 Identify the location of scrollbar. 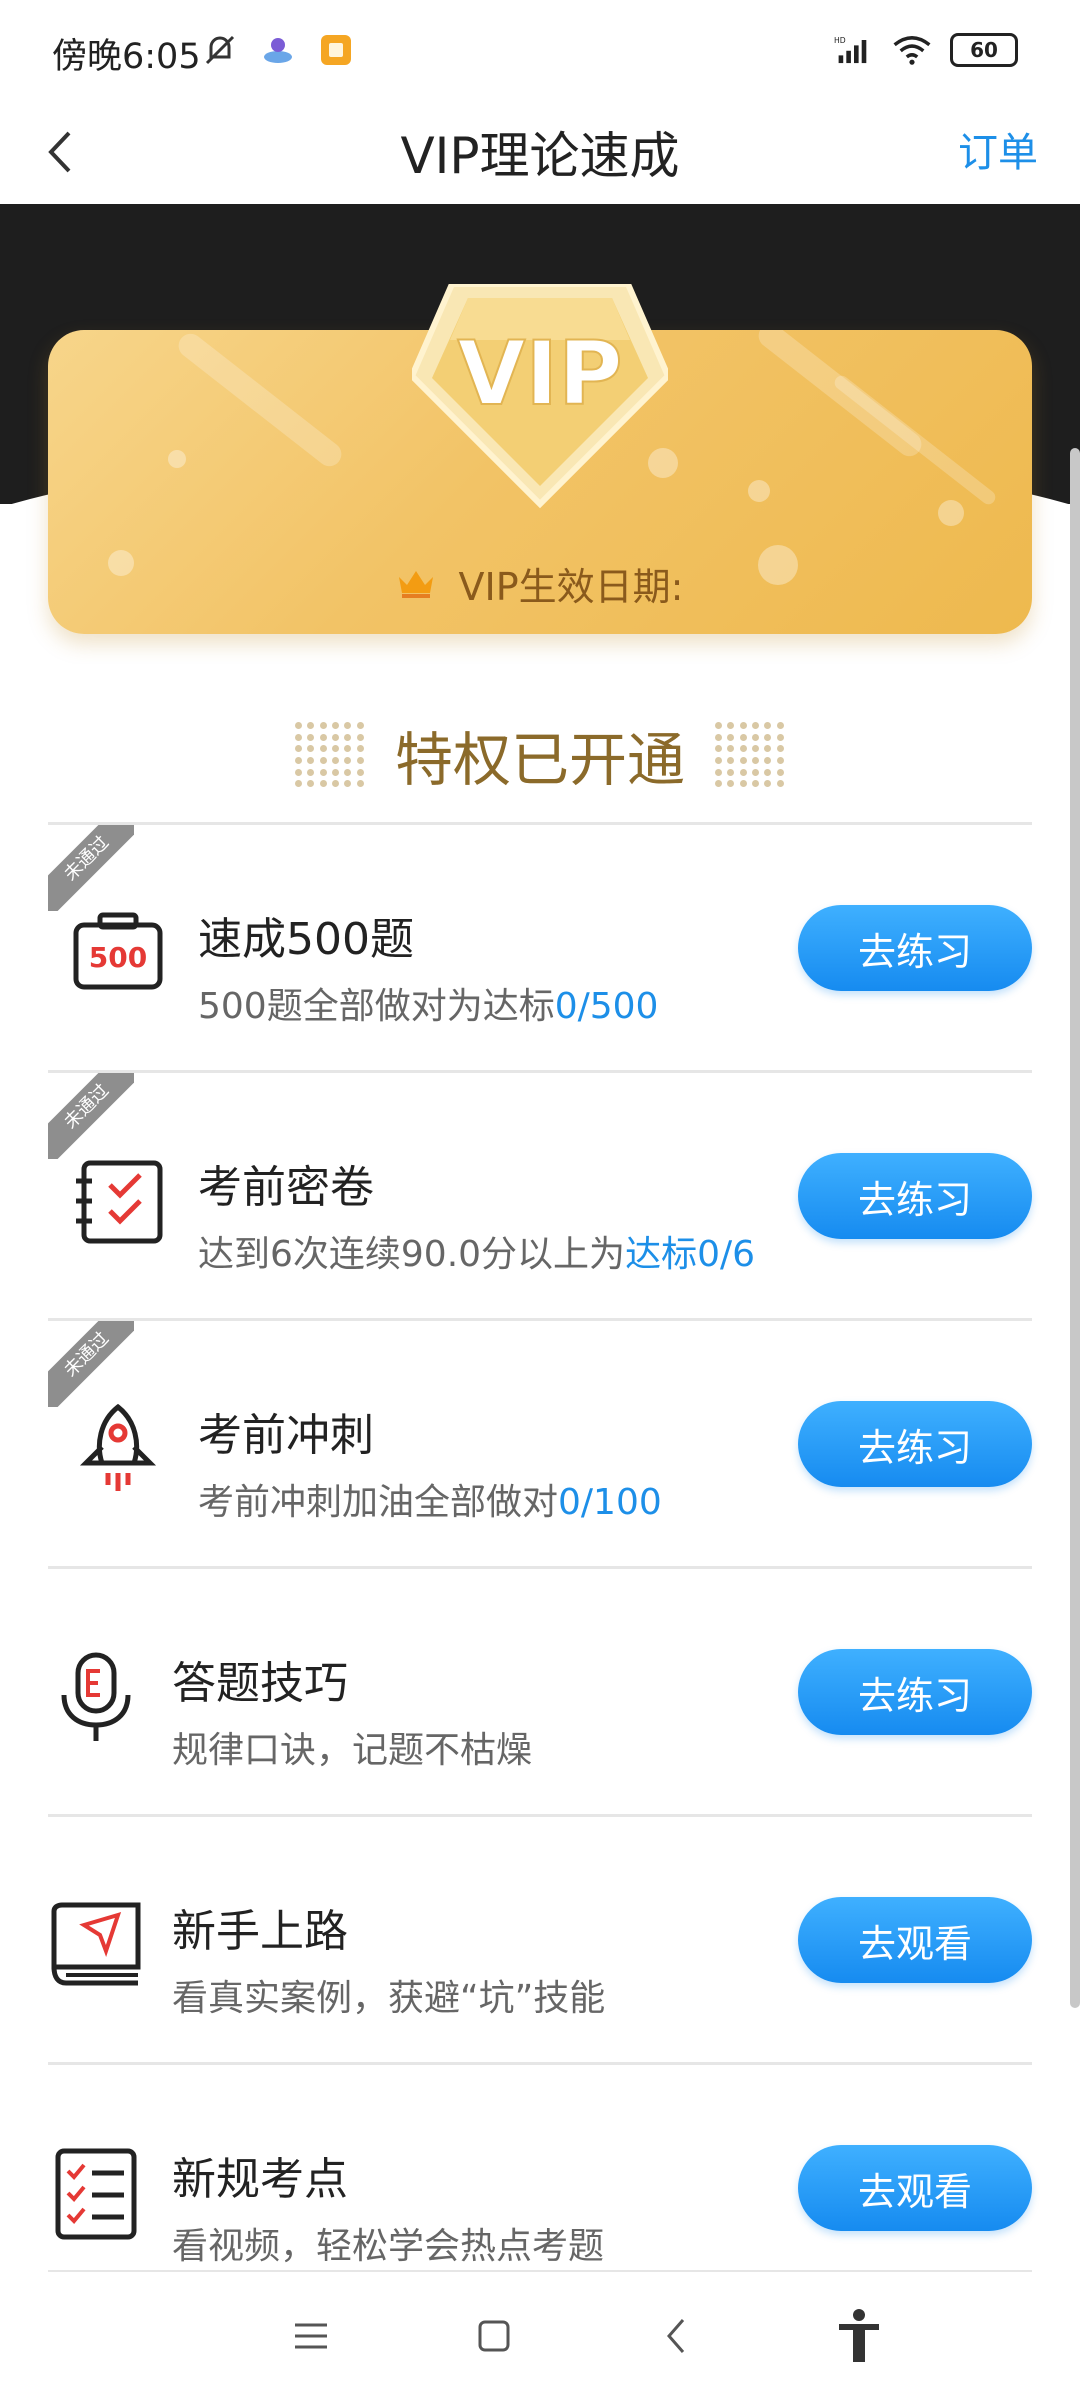
(1075, 1228).